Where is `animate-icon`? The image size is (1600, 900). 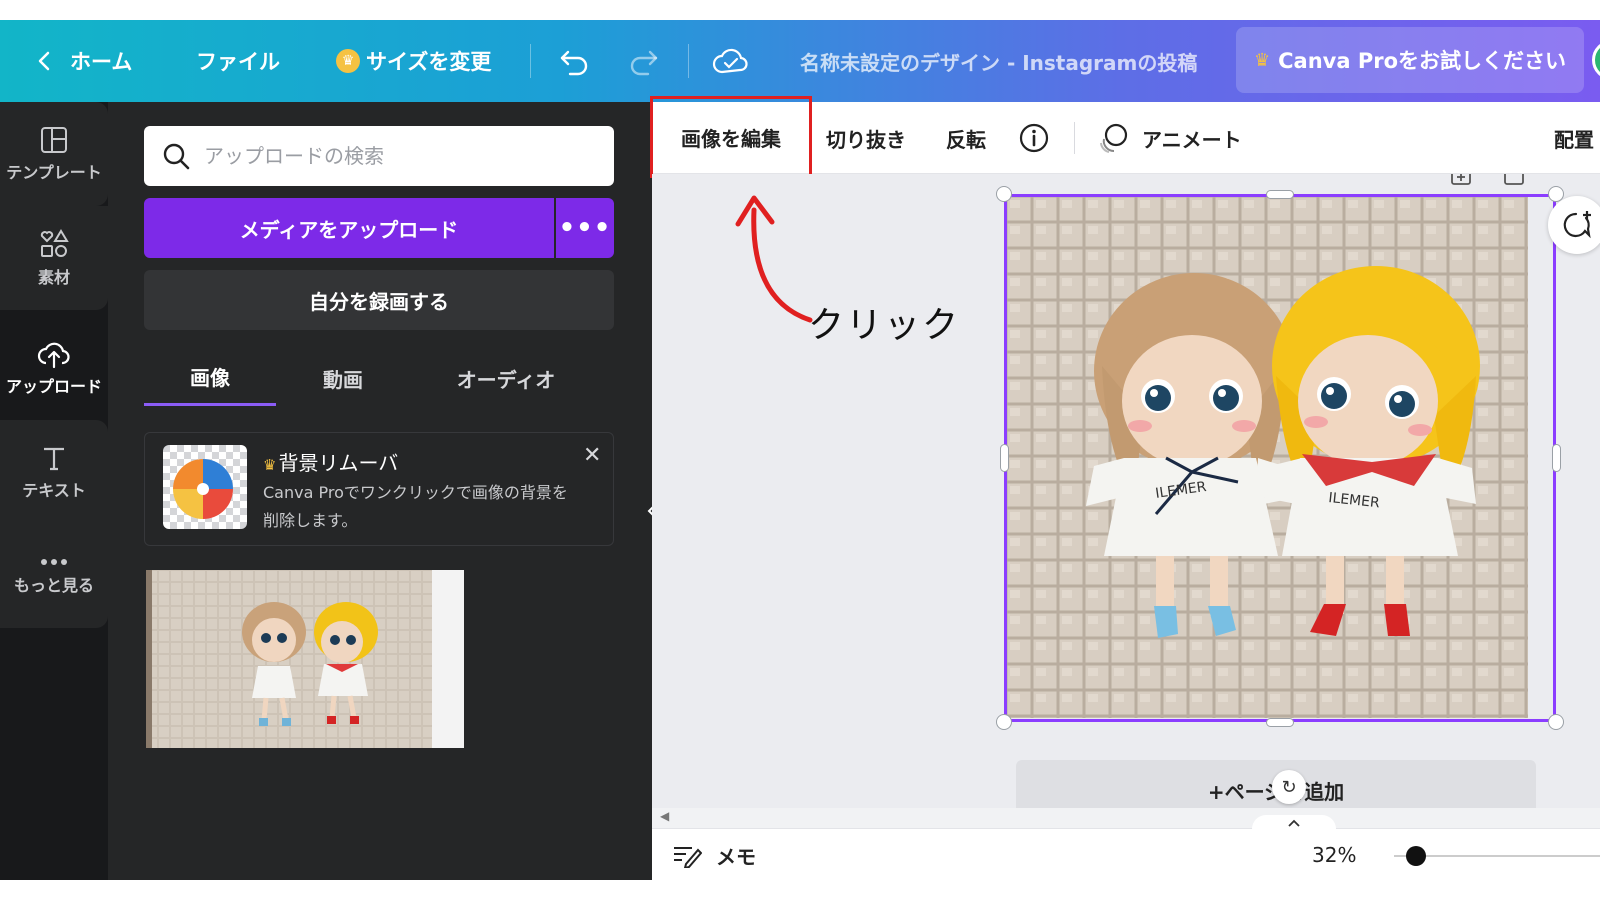
animate-icon is located at coordinates (1114, 138).